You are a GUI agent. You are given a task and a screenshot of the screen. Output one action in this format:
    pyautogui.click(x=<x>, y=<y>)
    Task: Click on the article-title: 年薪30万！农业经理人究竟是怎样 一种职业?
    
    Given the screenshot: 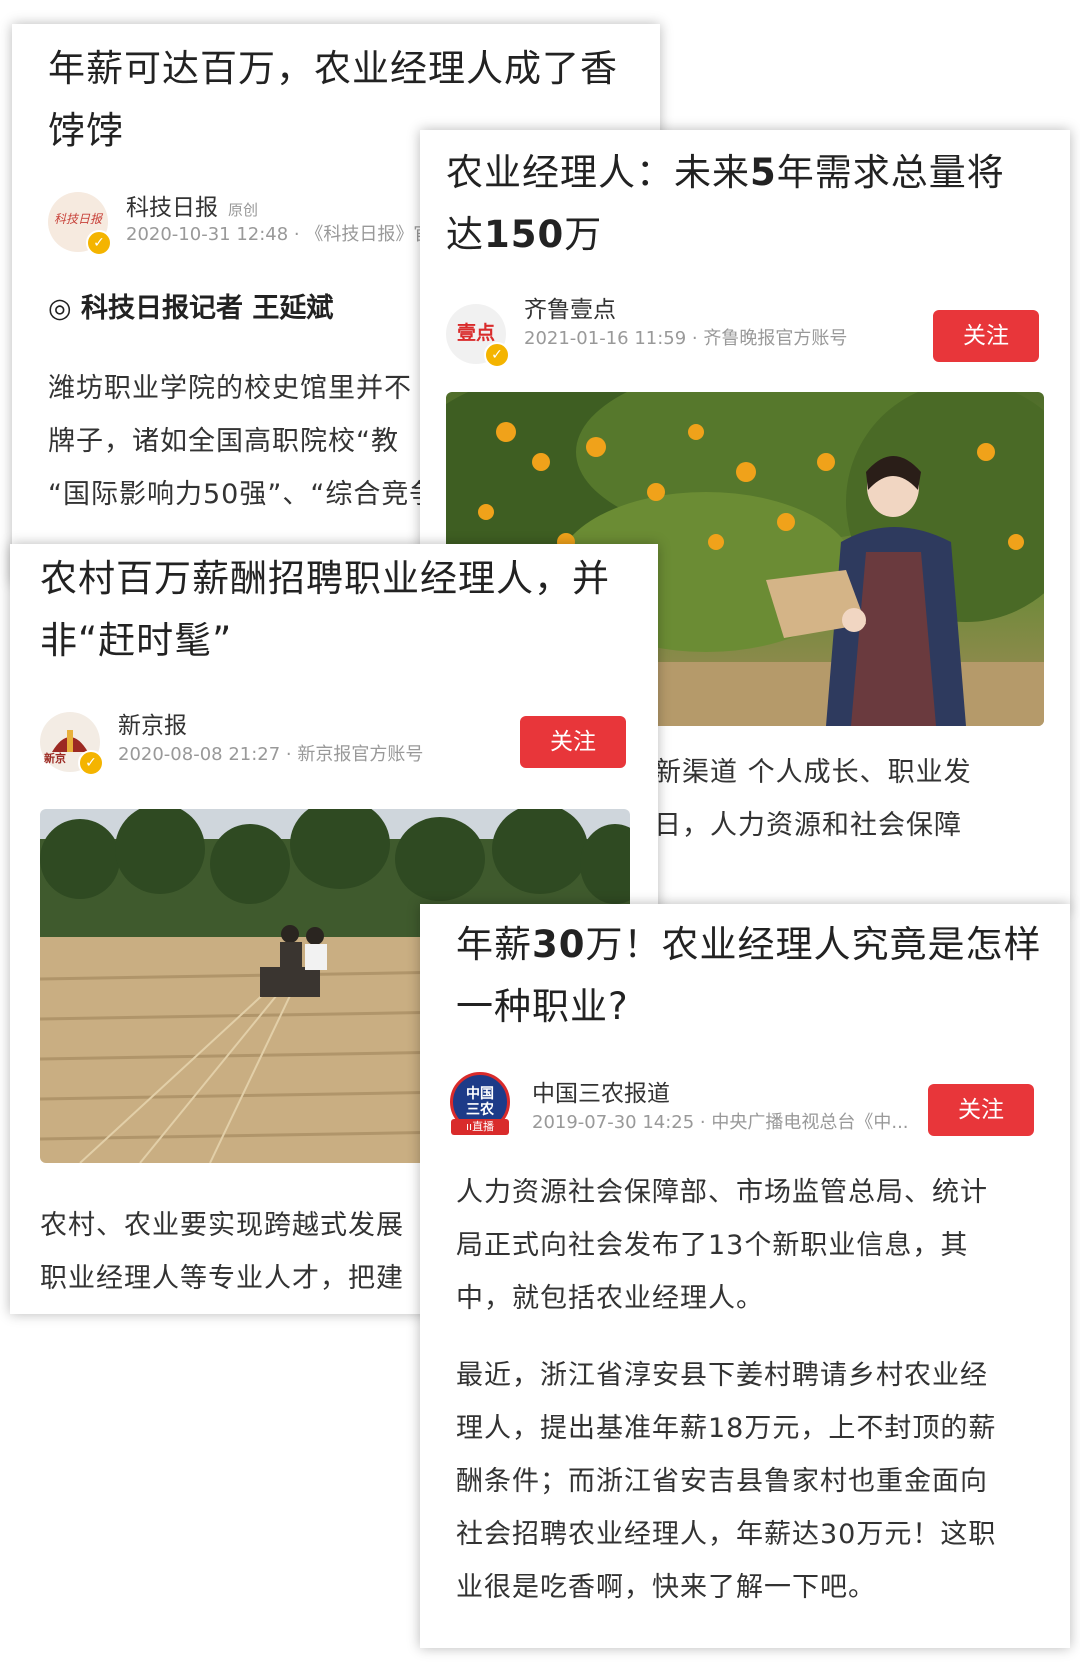 What is the action you would take?
    pyautogui.click(x=756, y=976)
    